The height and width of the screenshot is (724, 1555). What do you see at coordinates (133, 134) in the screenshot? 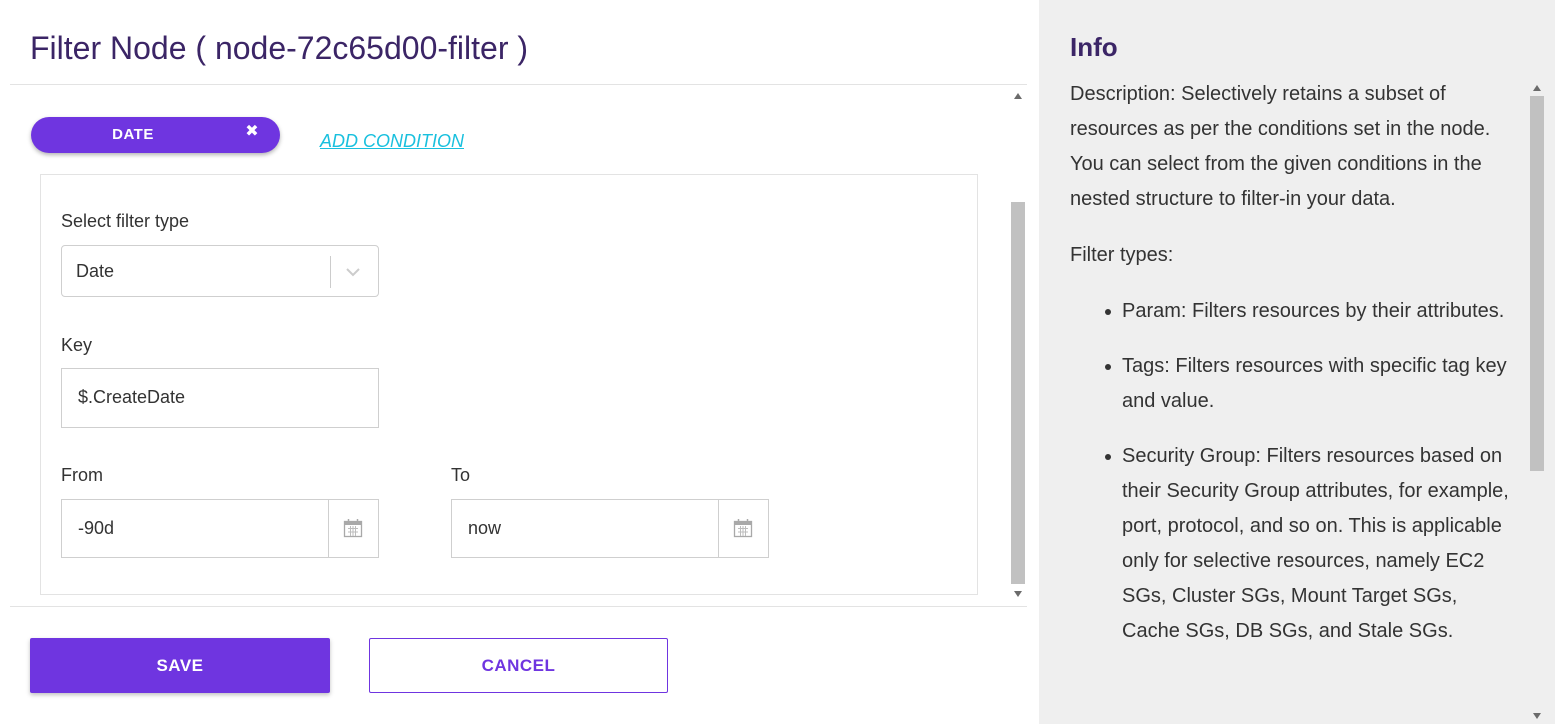
I see `condition-chip-label: DATE` at bounding box center [133, 134].